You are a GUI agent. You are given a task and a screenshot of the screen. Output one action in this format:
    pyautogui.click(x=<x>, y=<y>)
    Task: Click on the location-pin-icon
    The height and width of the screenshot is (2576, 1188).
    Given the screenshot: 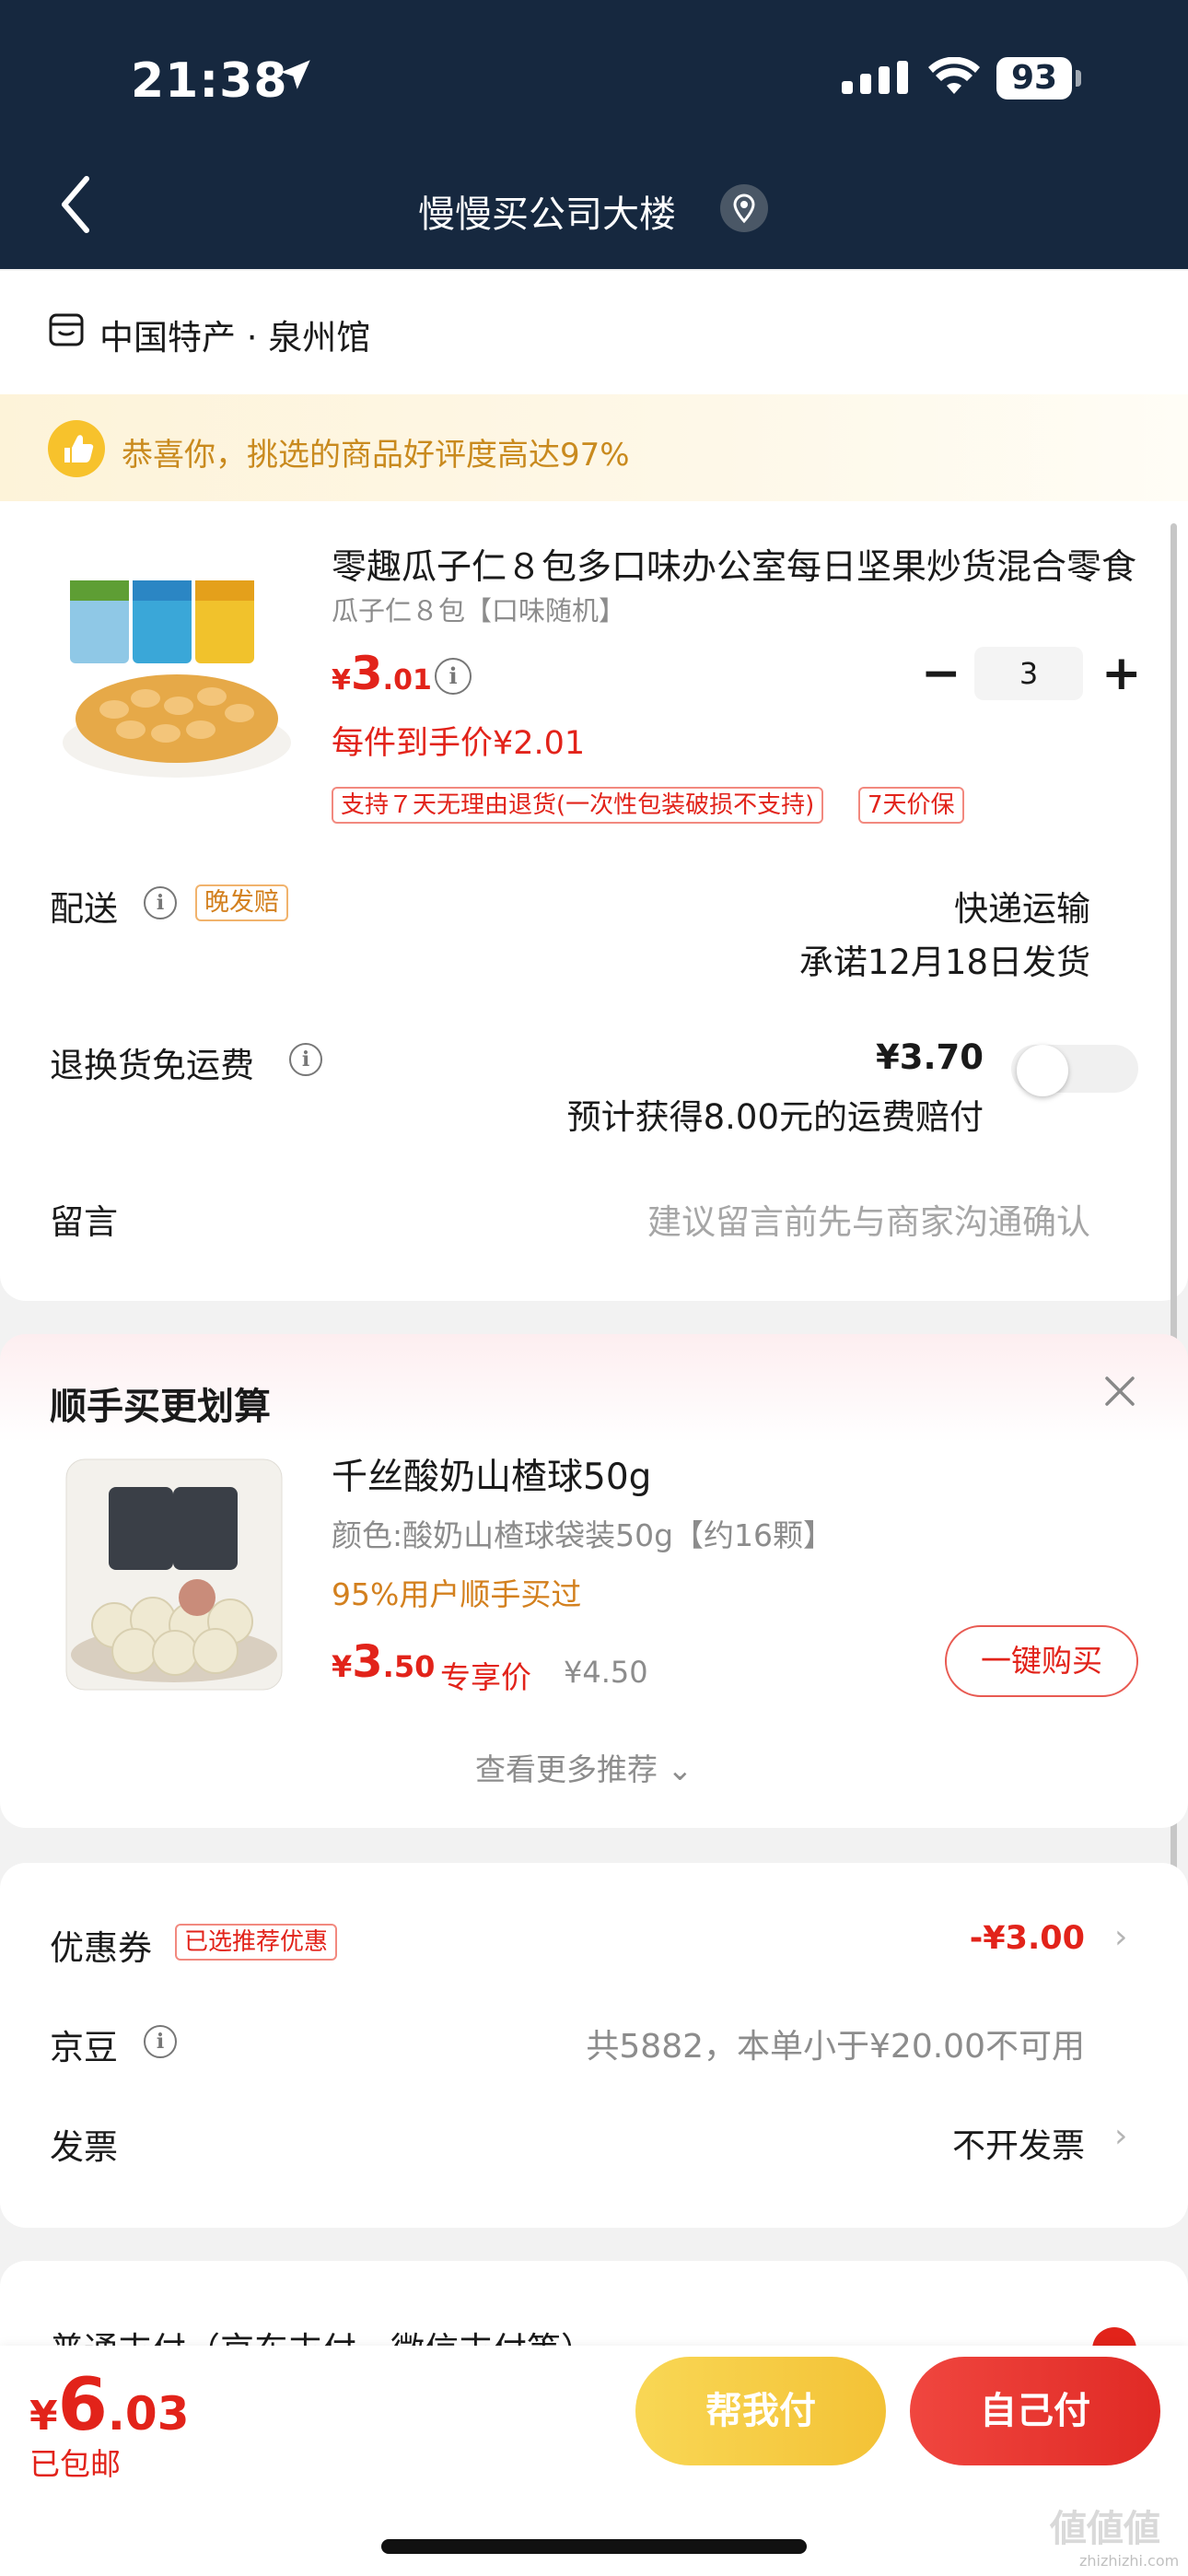 What is the action you would take?
    pyautogui.click(x=744, y=208)
    